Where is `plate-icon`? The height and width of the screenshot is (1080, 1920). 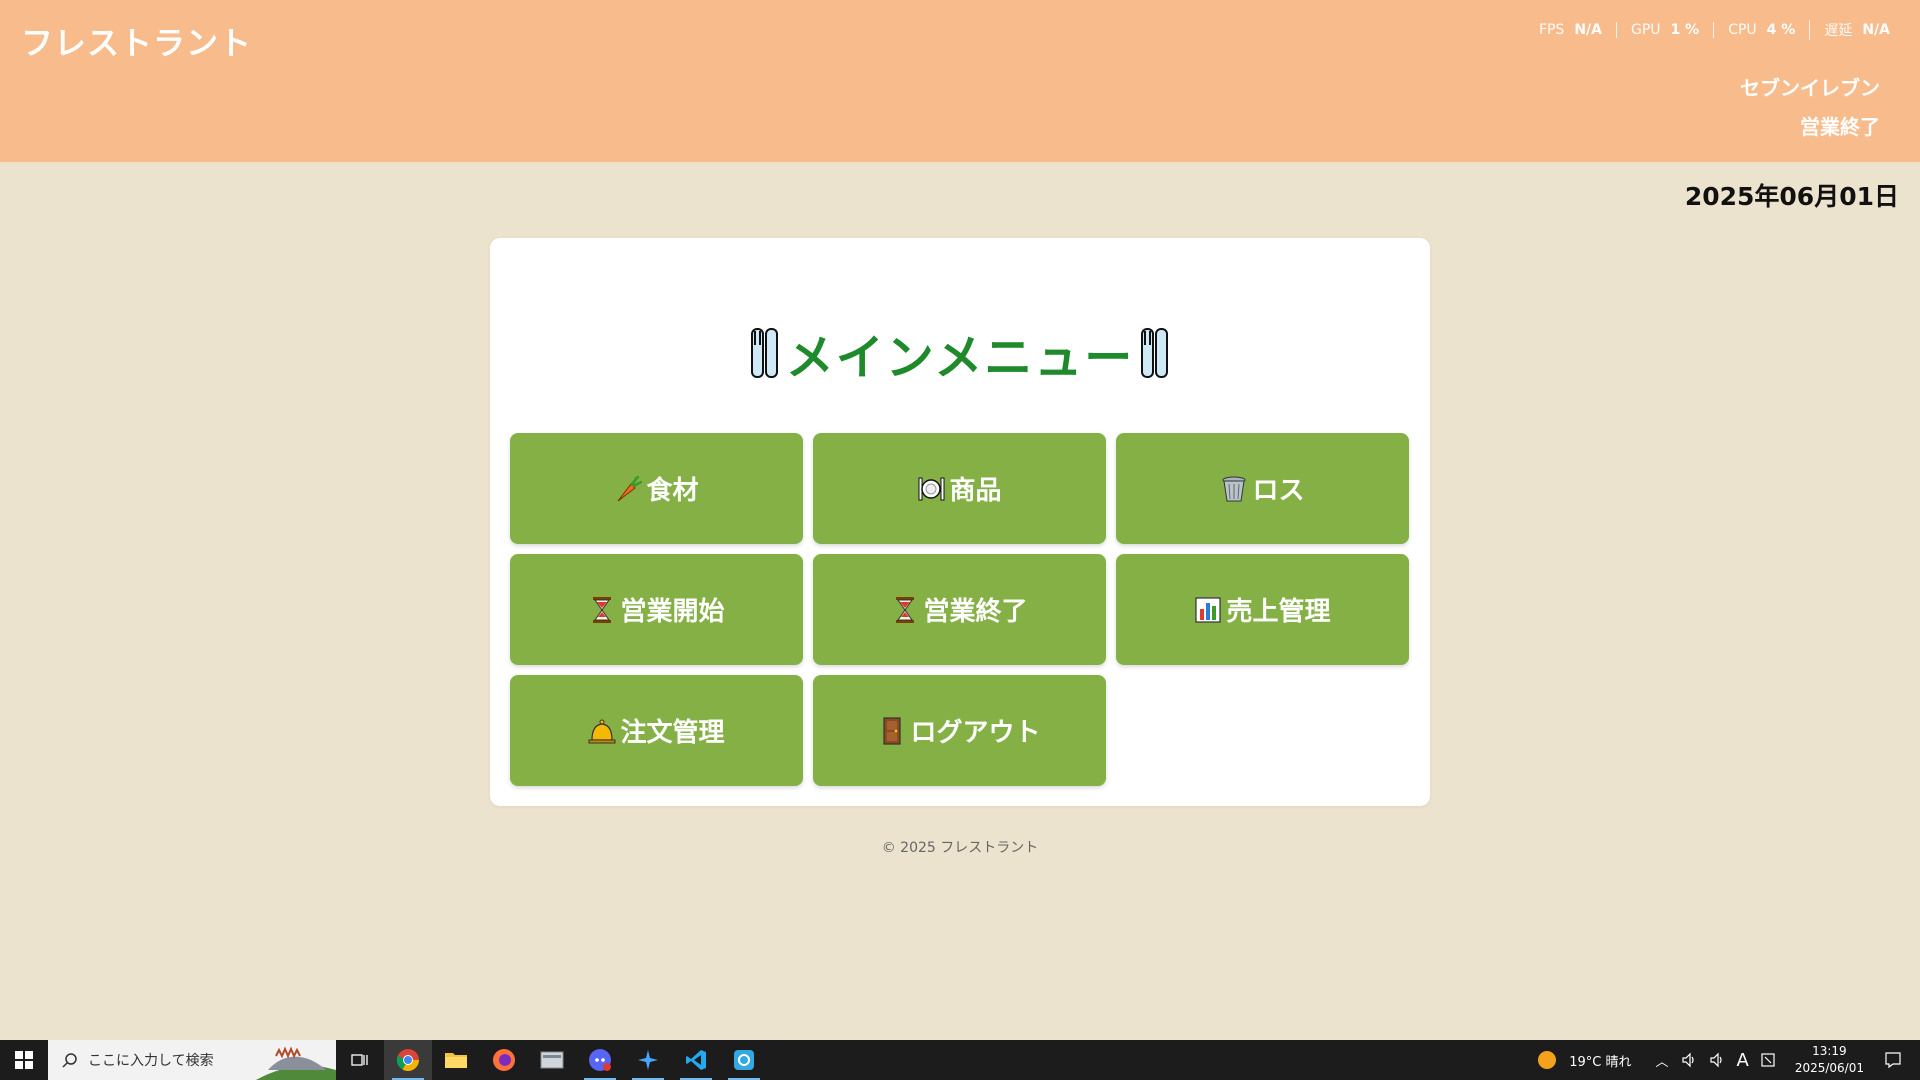 plate-icon is located at coordinates (931, 488).